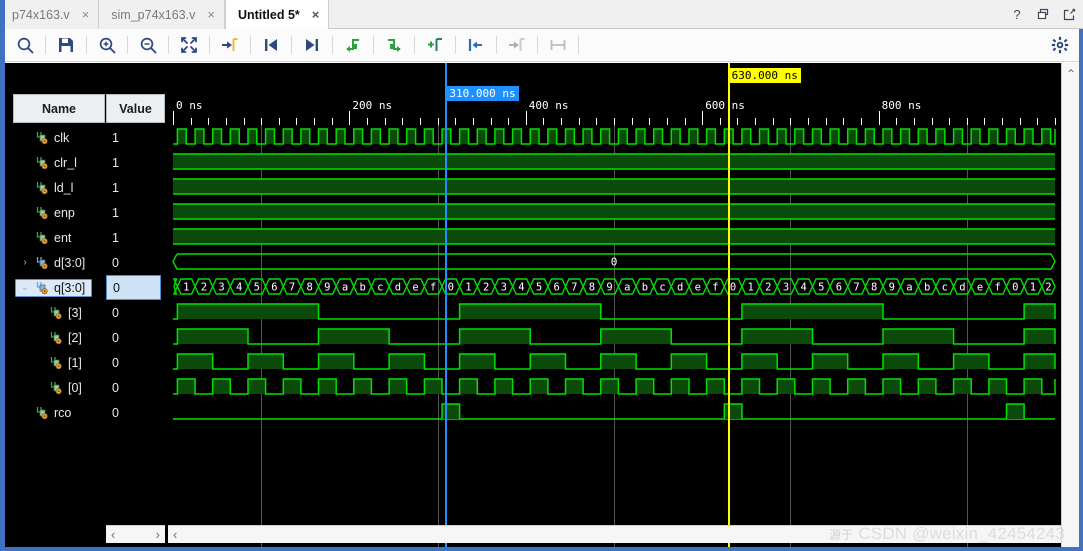 This screenshot has height=551, width=1083. What do you see at coordinates (1017, 15) in the screenshot?
I see `help-icon: ?` at bounding box center [1017, 15].